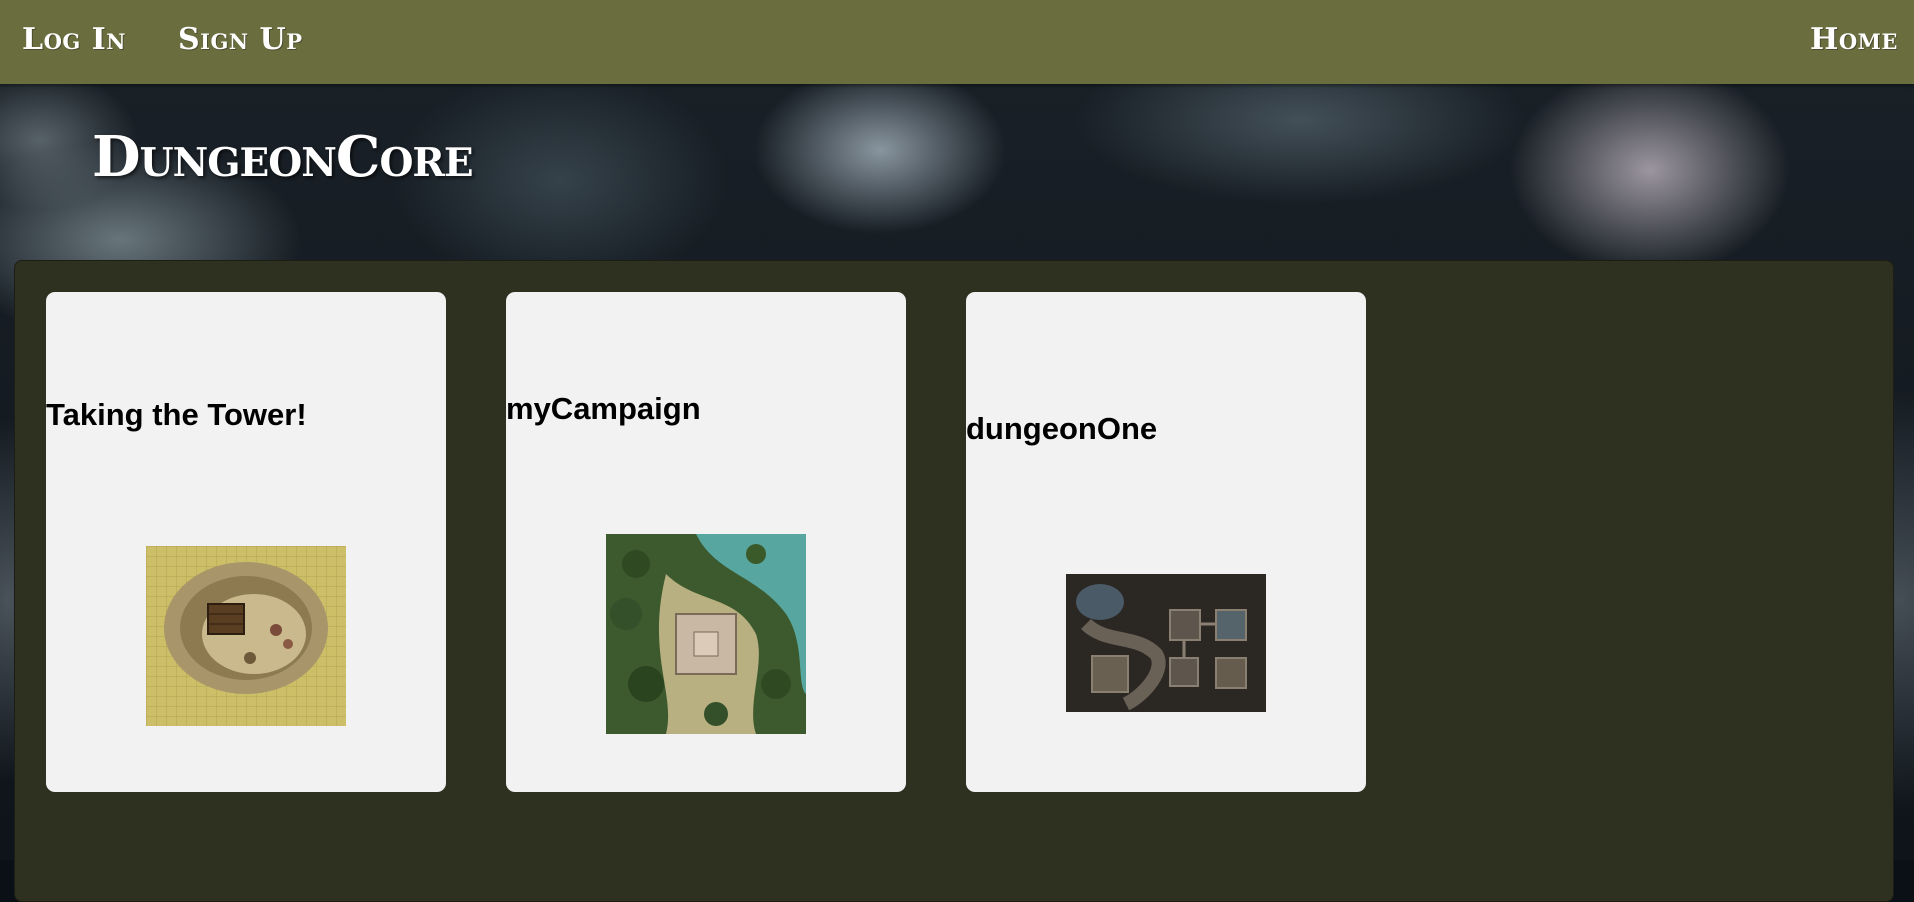 This screenshot has width=1914, height=902. What do you see at coordinates (1854, 39) in the screenshot?
I see `home-link: Home` at bounding box center [1854, 39].